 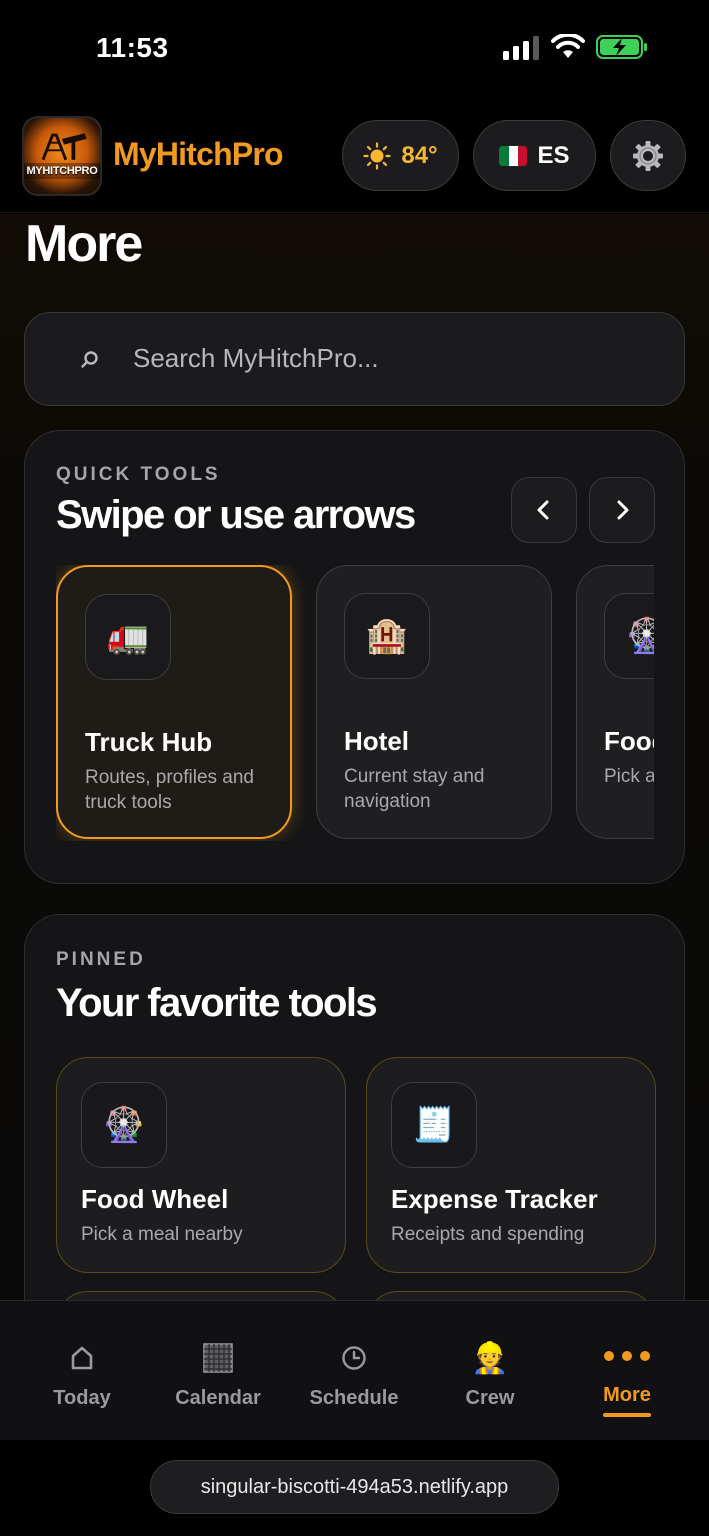 What do you see at coordinates (534, 155) in the screenshot?
I see `language-button: ES` at bounding box center [534, 155].